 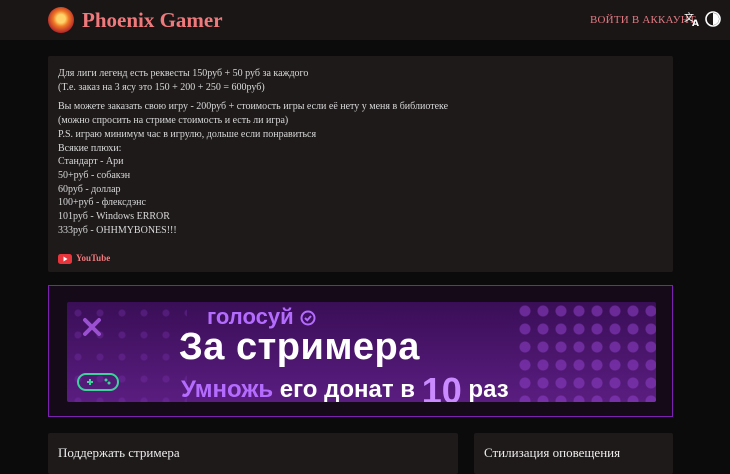 What do you see at coordinates (695, 23) in the screenshot?
I see `svg-text: A` at bounding box center [695, 23].